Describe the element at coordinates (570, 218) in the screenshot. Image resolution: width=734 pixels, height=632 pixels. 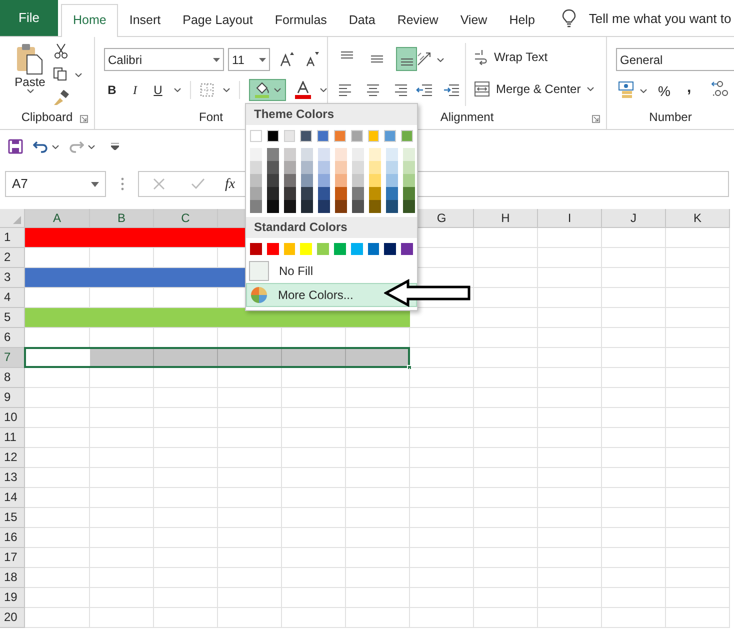
I see `column-header: I` at that location.